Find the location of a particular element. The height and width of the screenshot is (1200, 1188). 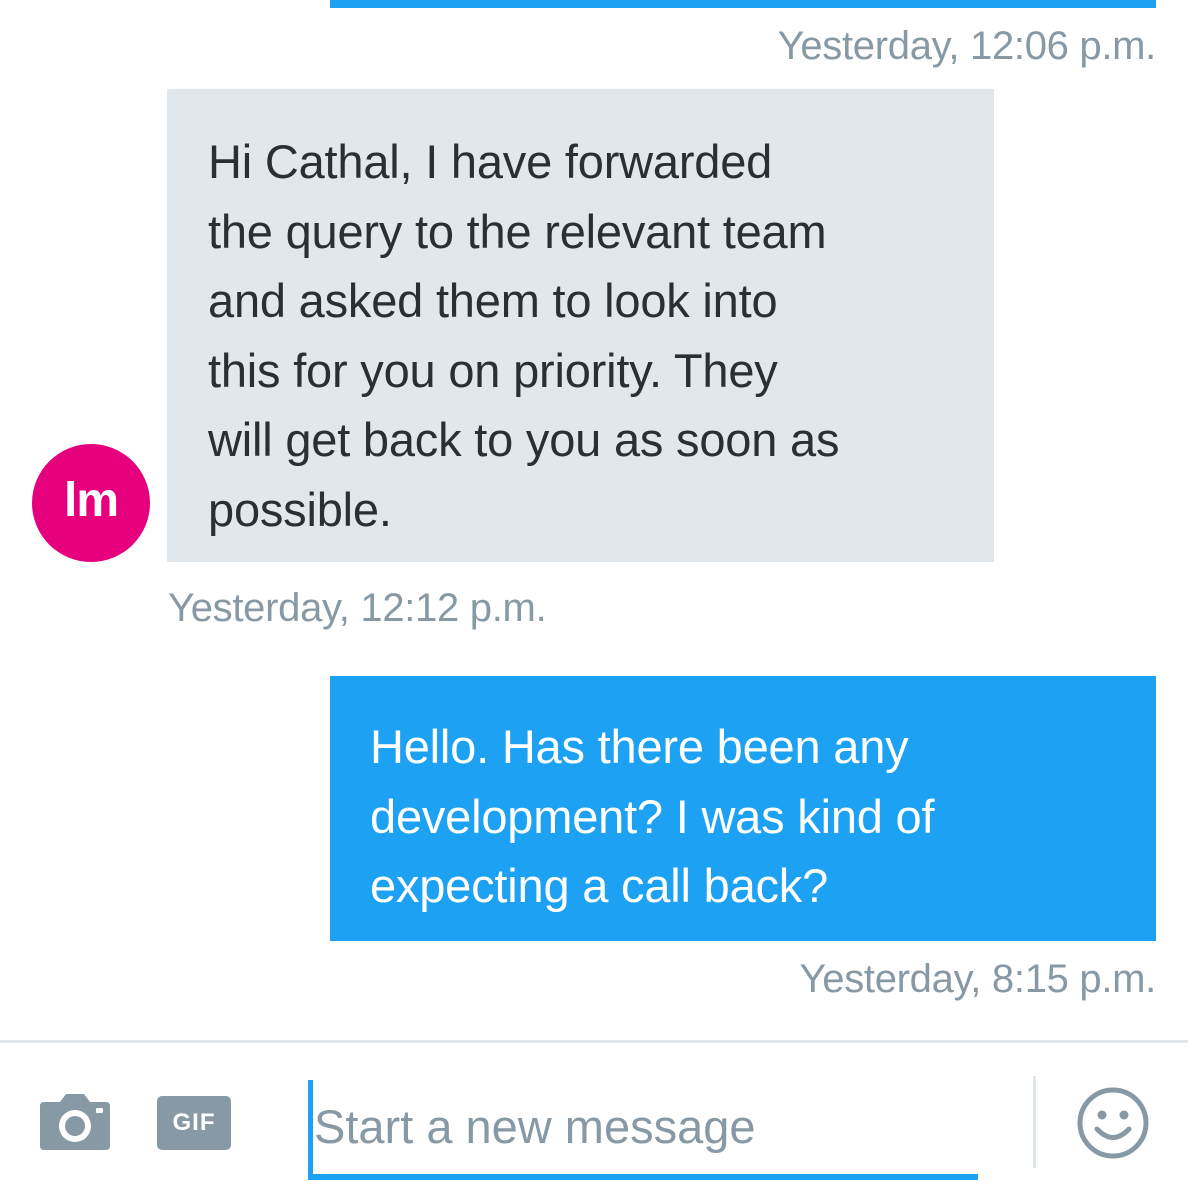

message-timestamp: Yesterday, 12:06 p.m. is located at coordinates (967, 46).